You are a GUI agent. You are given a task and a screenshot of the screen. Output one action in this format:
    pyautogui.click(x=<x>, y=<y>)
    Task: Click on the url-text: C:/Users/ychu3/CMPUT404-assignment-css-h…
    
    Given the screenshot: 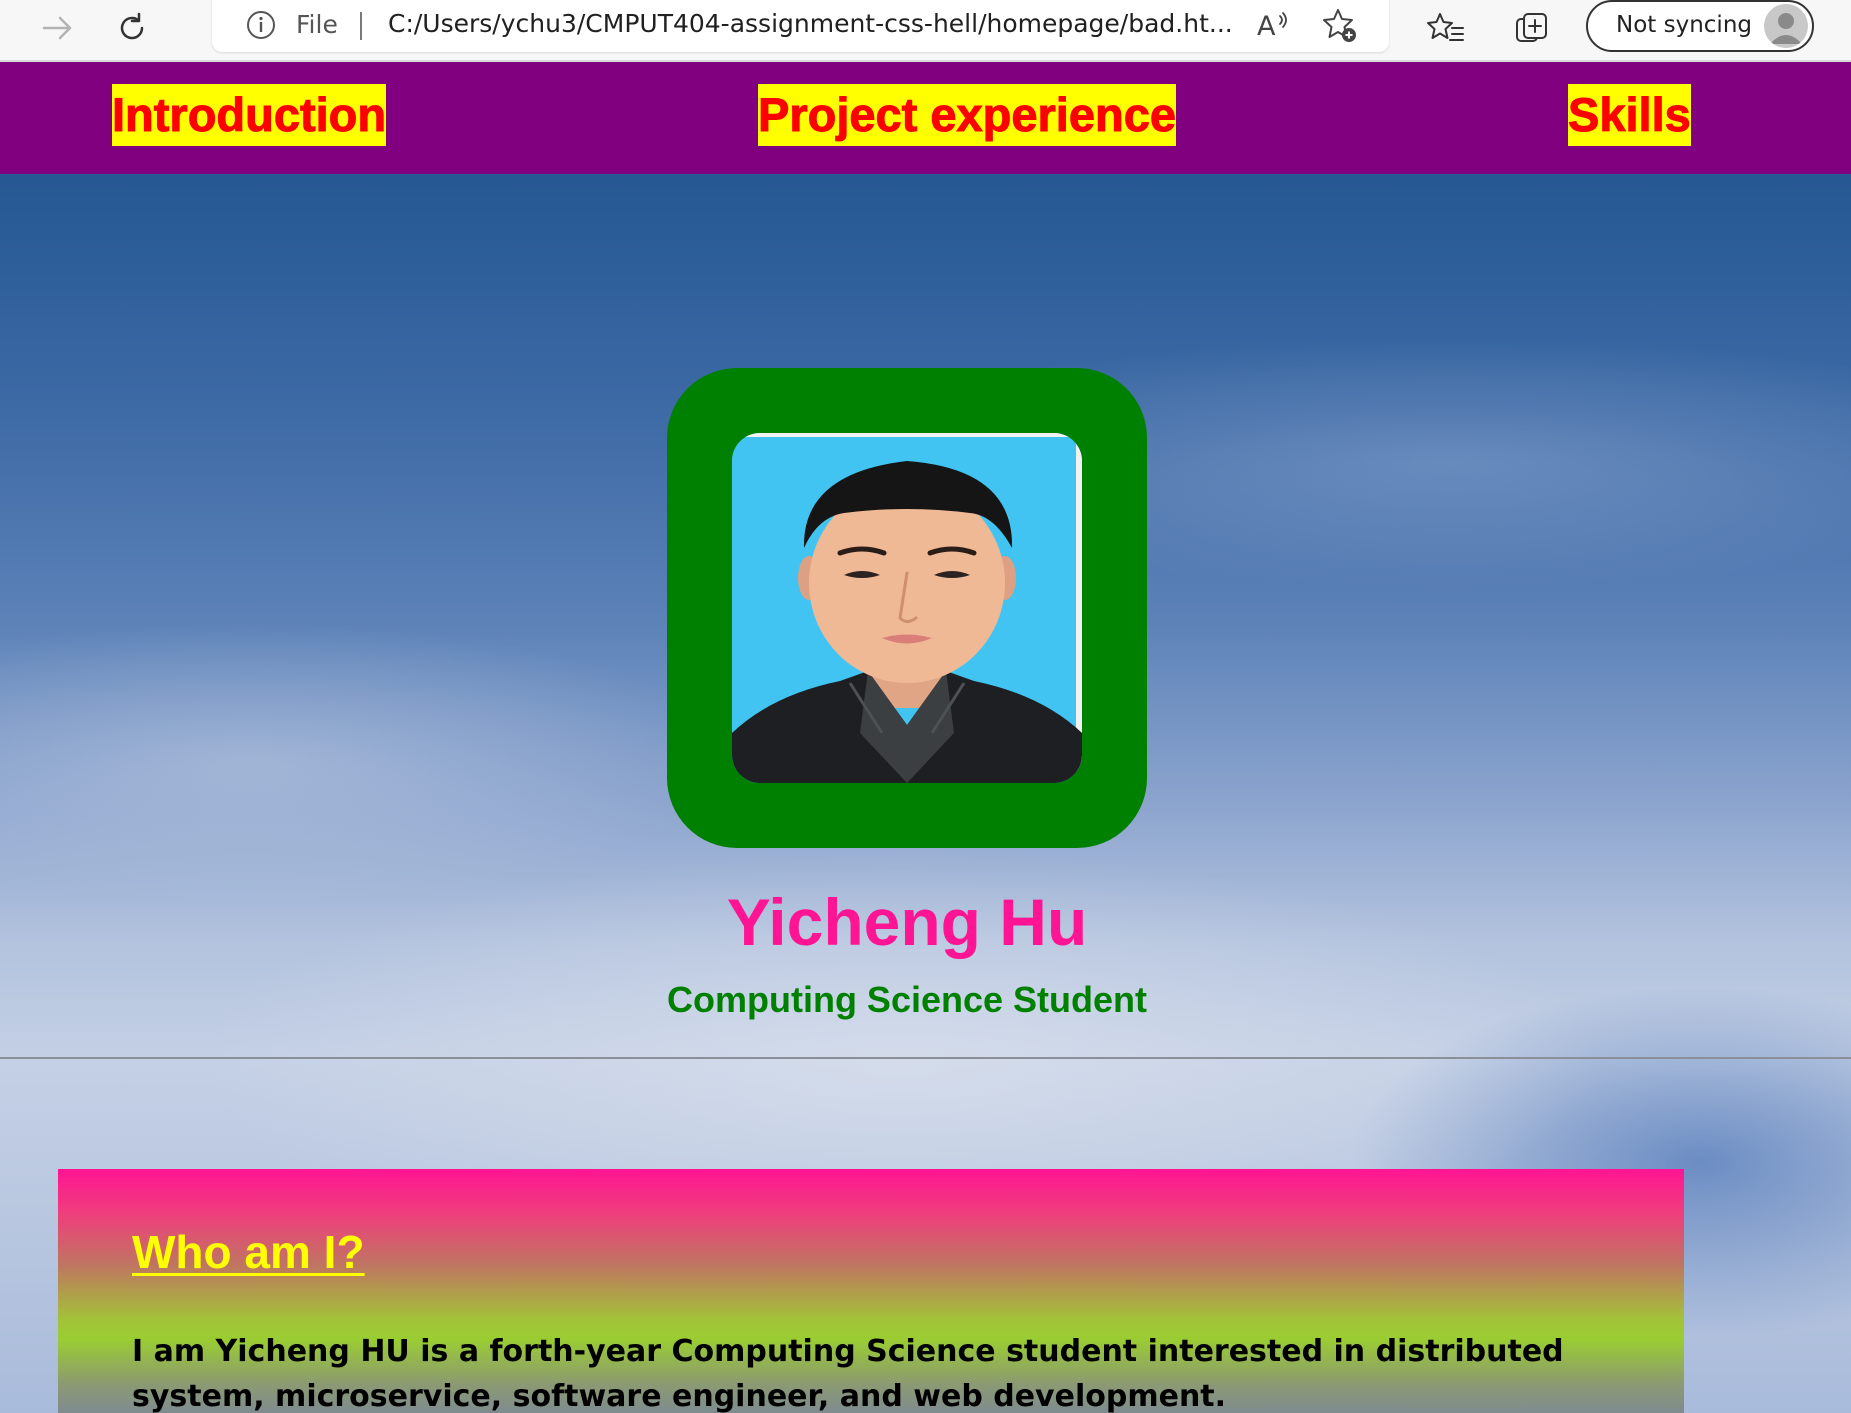 What is the action you would take?
    pyautogui.click(x=810, y=23)
    